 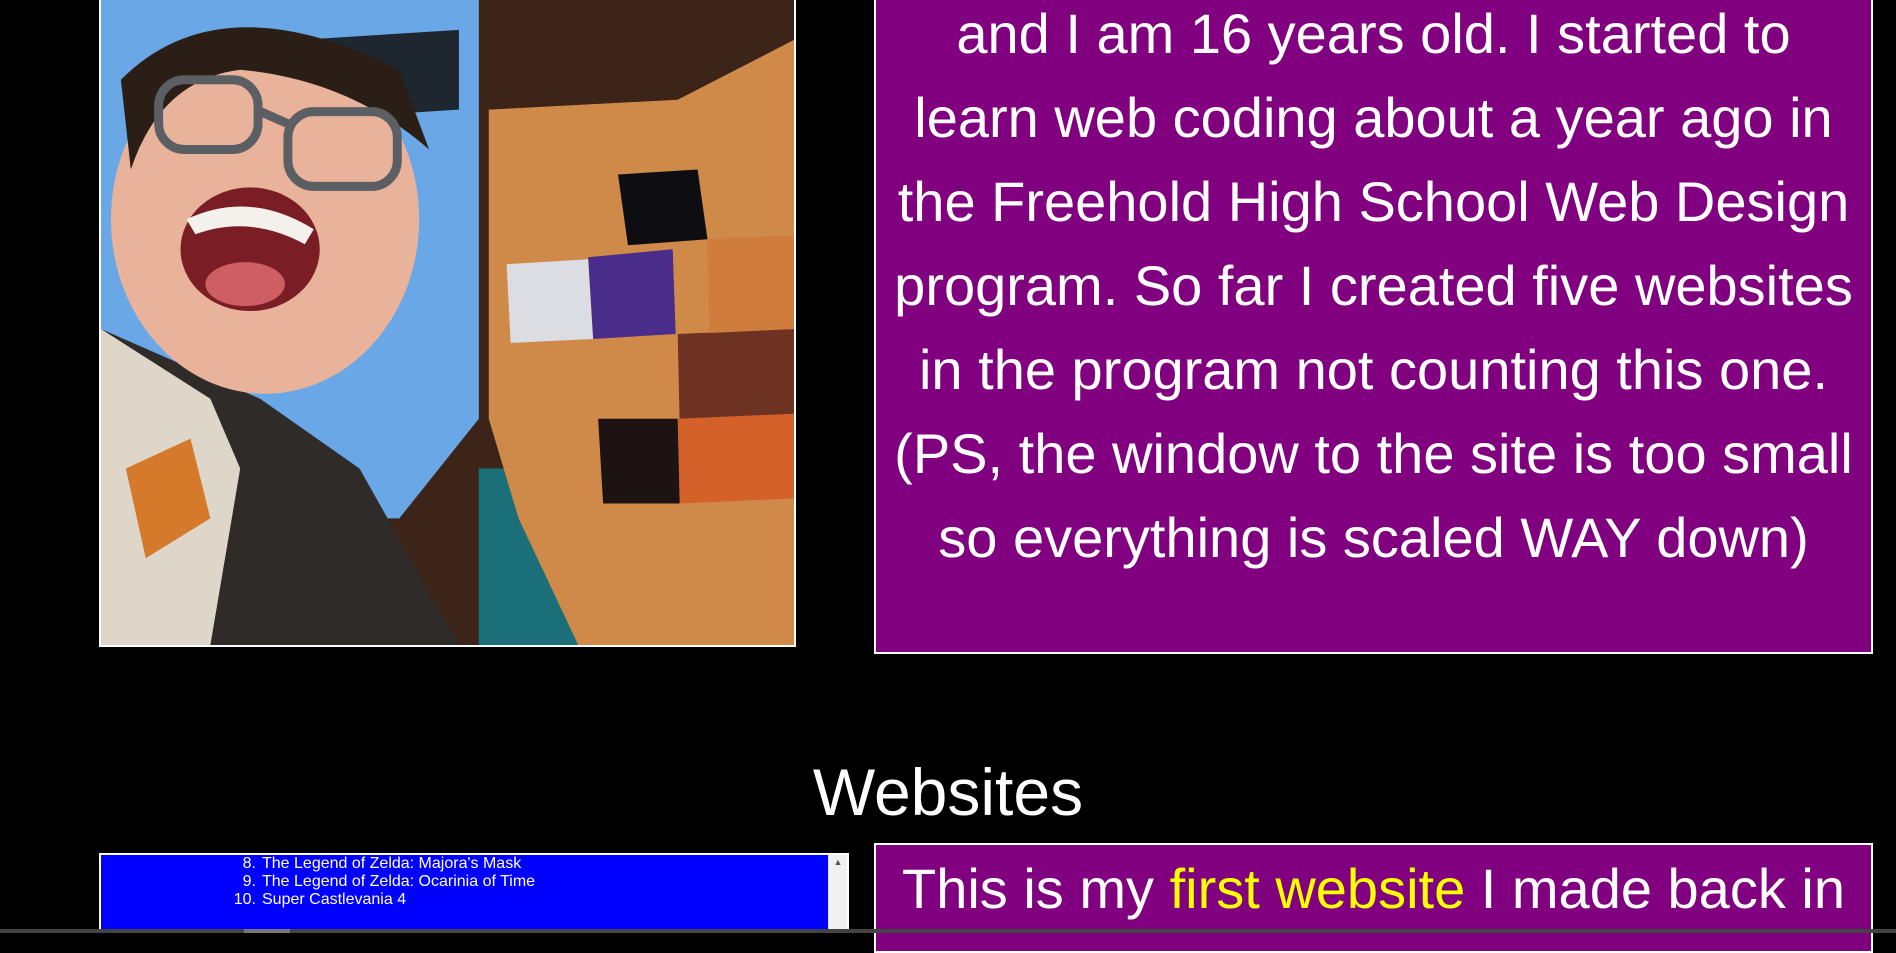 I want to click on list-item-number: 9., so click(x=249, y=881).